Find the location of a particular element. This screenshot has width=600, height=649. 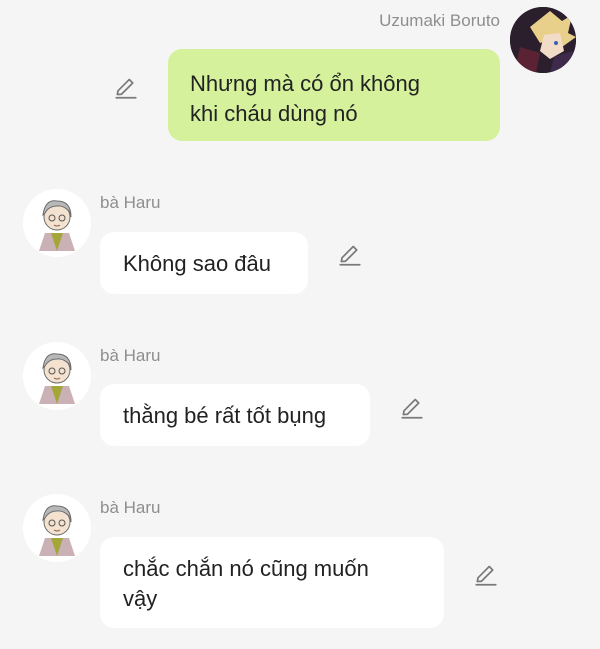

message-bubble-incoming: Không sao đâu is located at coordinates (204, 263).